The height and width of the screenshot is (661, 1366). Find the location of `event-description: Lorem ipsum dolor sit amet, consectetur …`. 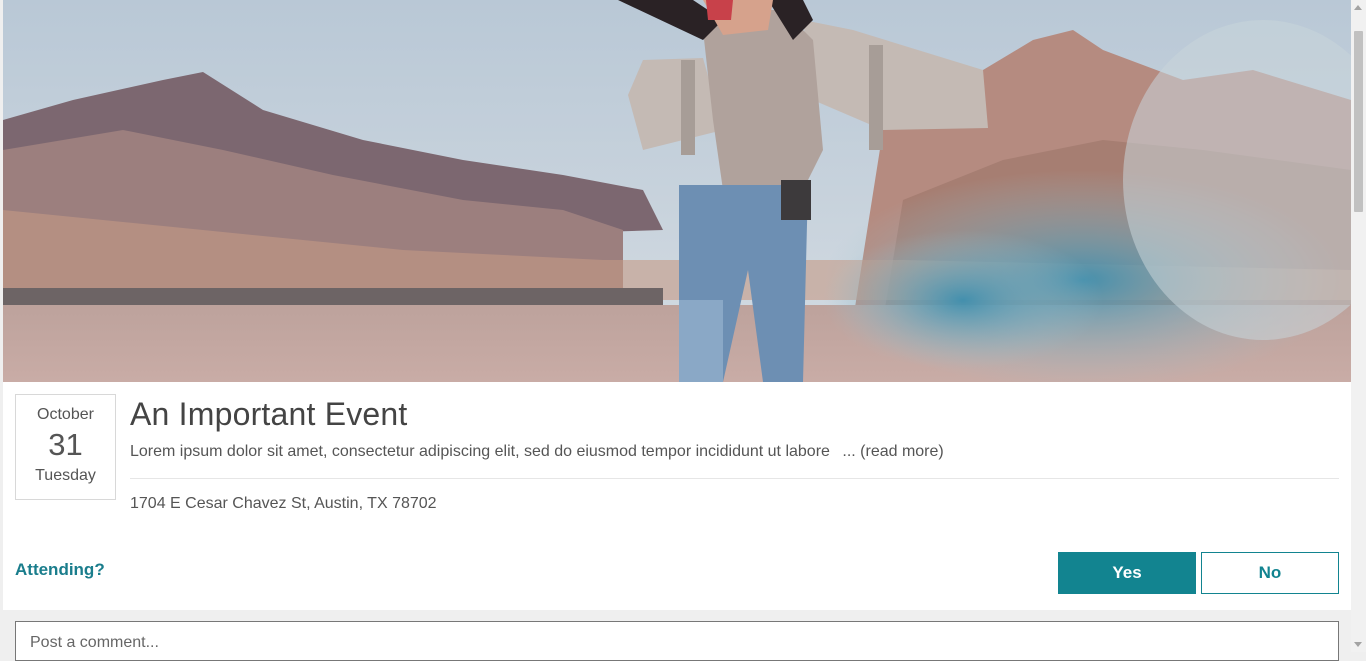

event-description: Lorem ipsum dolor sit amet, consectetur … is located at coordinates (537, 452).